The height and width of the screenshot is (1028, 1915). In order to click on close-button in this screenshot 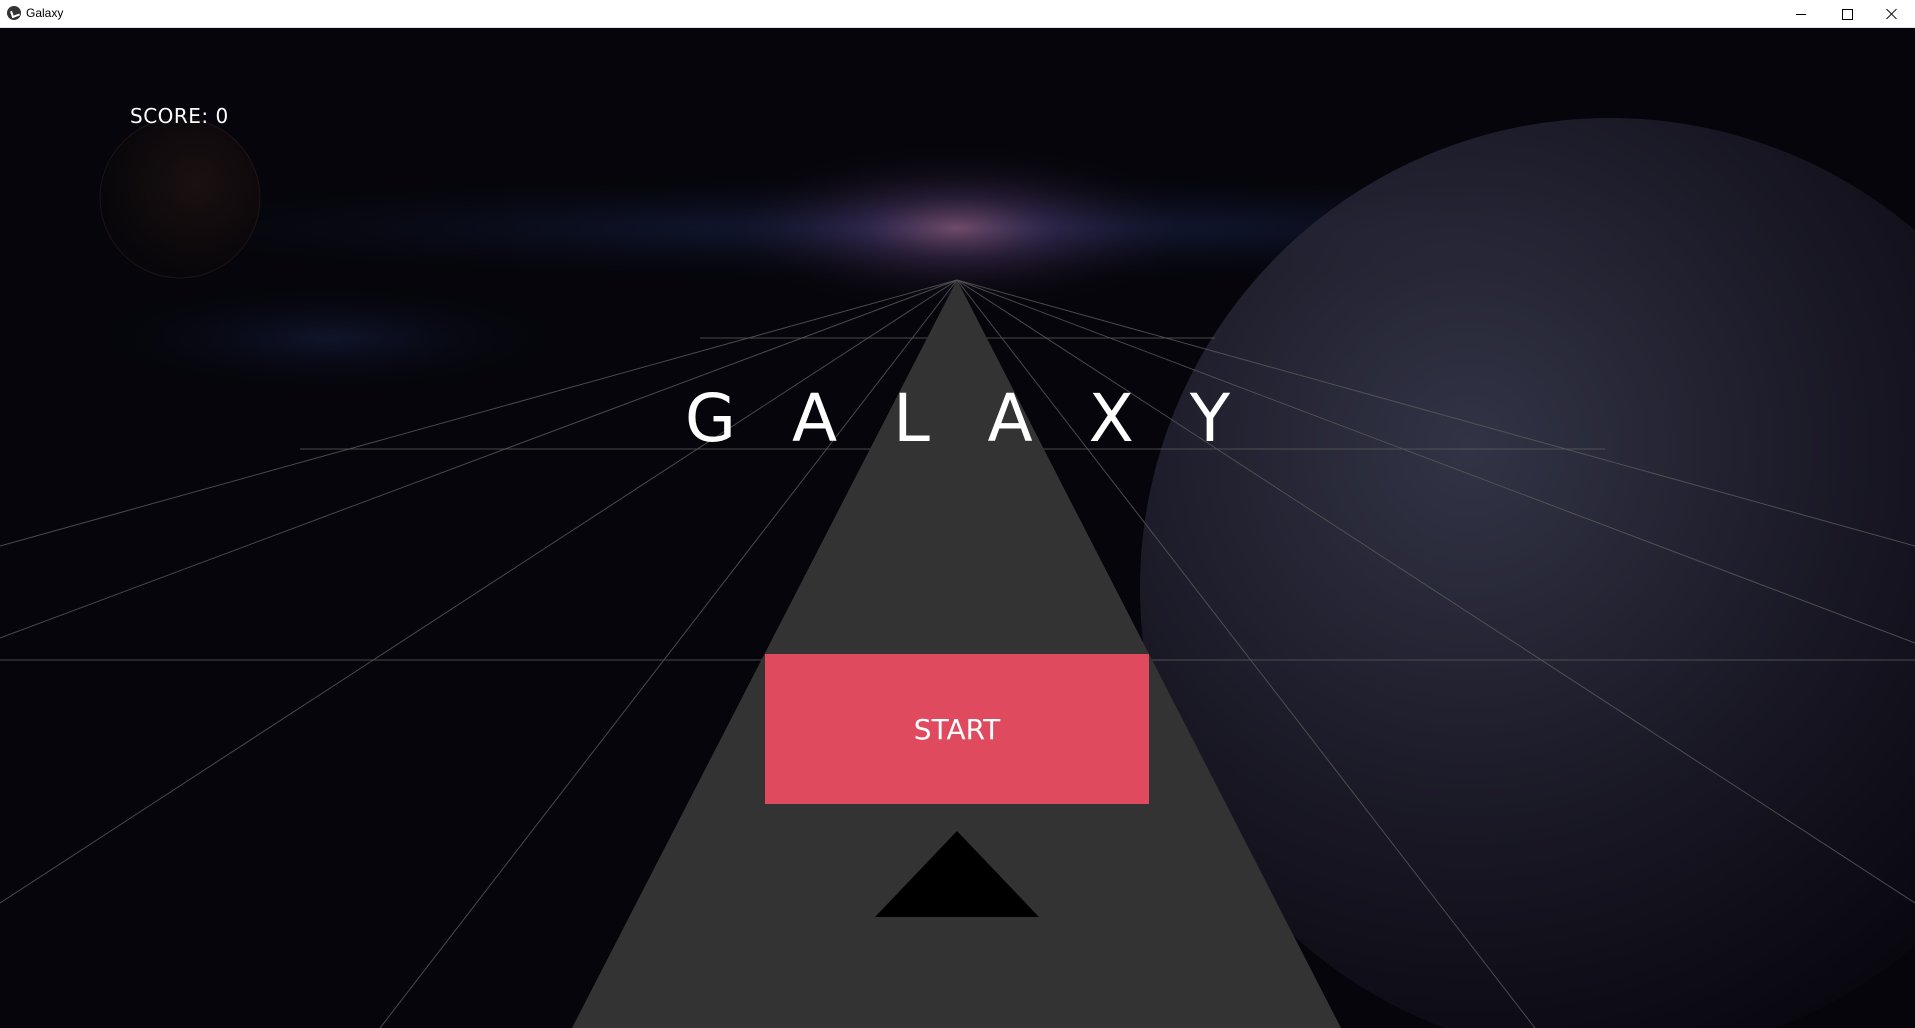, I will do `click(1892, 14)`.